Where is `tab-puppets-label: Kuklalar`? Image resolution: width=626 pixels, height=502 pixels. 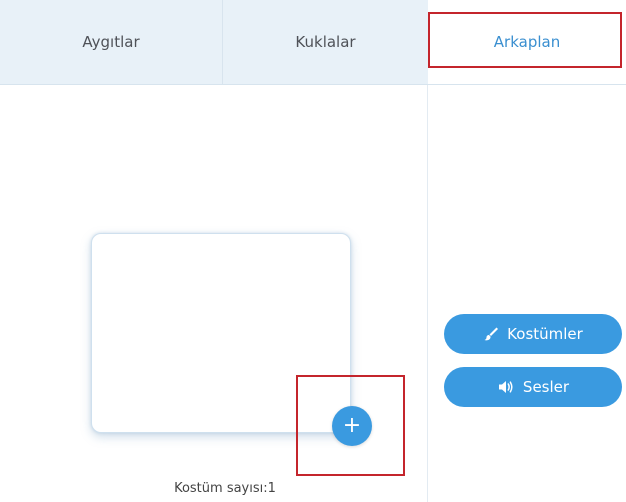
tab-puppets-label: Kuklalar is located at coordinates (325, 42).